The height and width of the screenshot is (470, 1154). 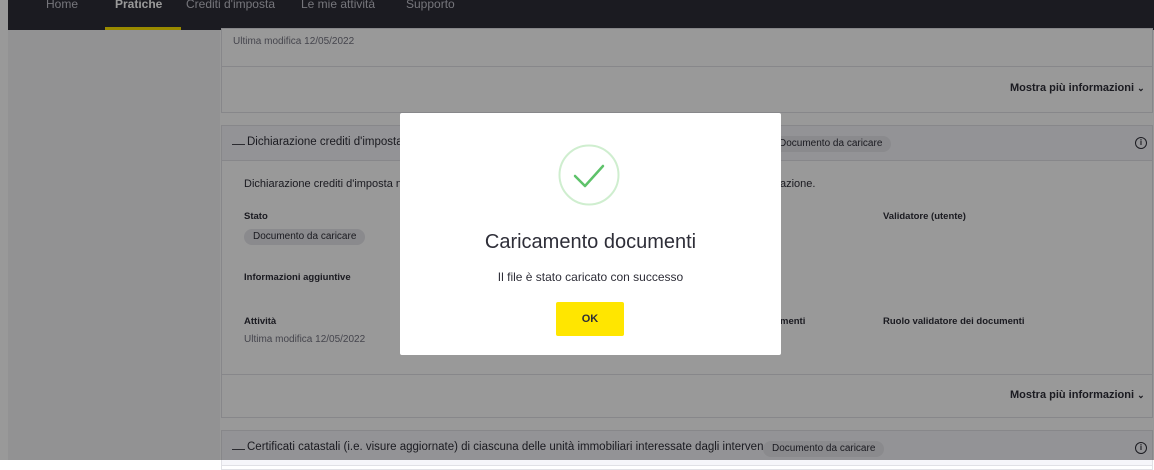 I want to click on check-icon, so click(x=589, y=175).